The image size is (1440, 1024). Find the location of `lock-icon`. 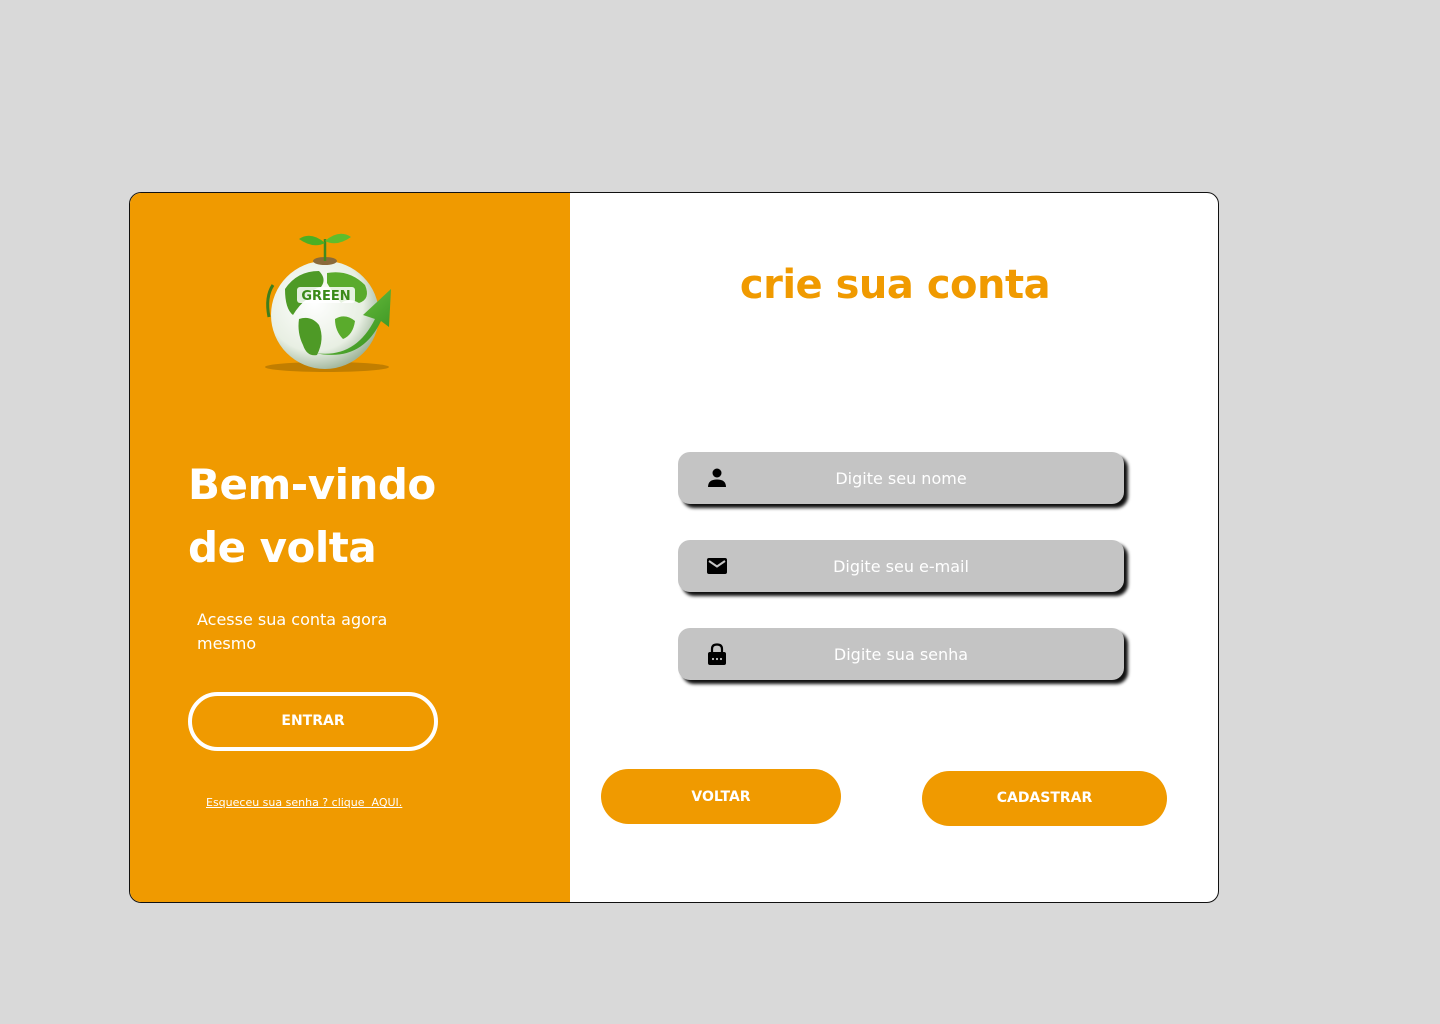

lock-icon is located at coordinates (717, 654).